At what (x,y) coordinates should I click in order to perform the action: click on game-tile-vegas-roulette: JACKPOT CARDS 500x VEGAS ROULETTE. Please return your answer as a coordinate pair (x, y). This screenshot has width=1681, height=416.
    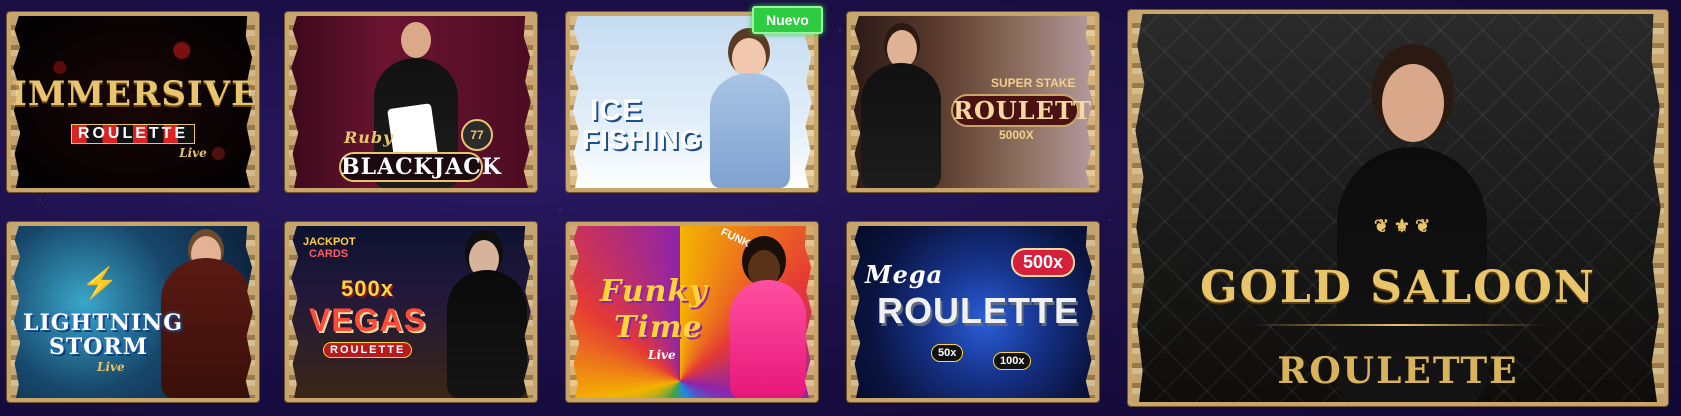
    Looking at the image, I should click on (411, 312).